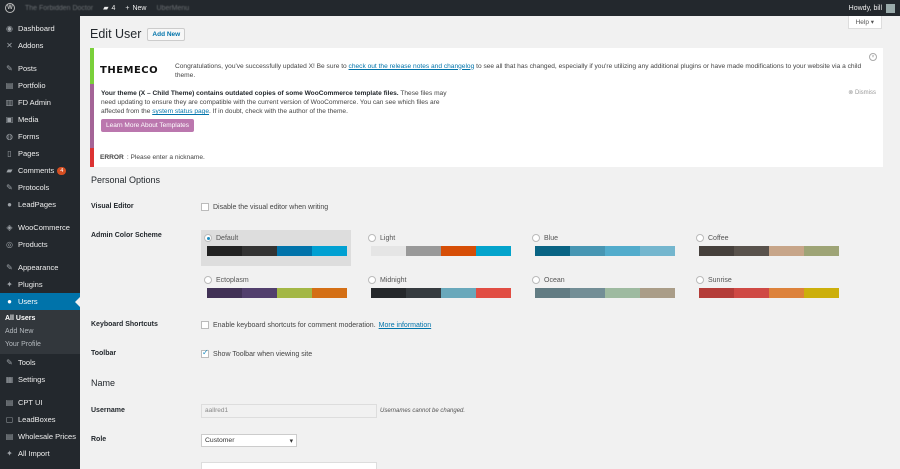 The image size is (900, 469). Describe the element at coordinates (173, 8) in the screenshot. I see `ubermenu-link: UberMenu` at that location.